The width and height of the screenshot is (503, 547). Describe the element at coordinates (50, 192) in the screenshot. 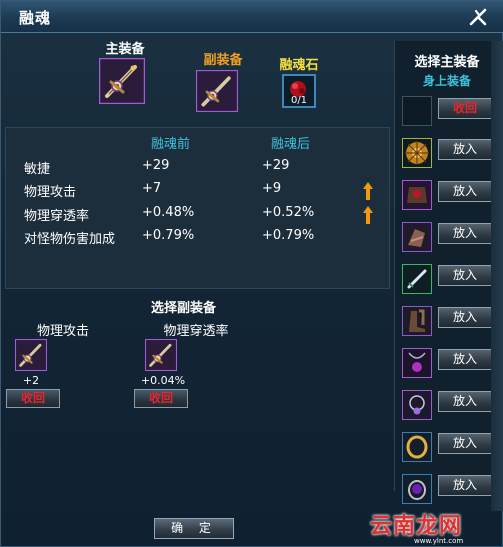

I see `stat-name: 物理攻击` at that location.